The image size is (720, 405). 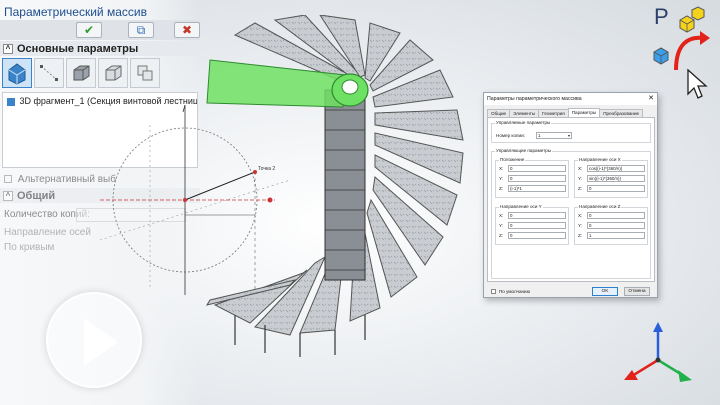 I want to click on group-axis-z: Направление оси Z X: 0 Y: 0 Z: 1, so click(x=611, y=224).